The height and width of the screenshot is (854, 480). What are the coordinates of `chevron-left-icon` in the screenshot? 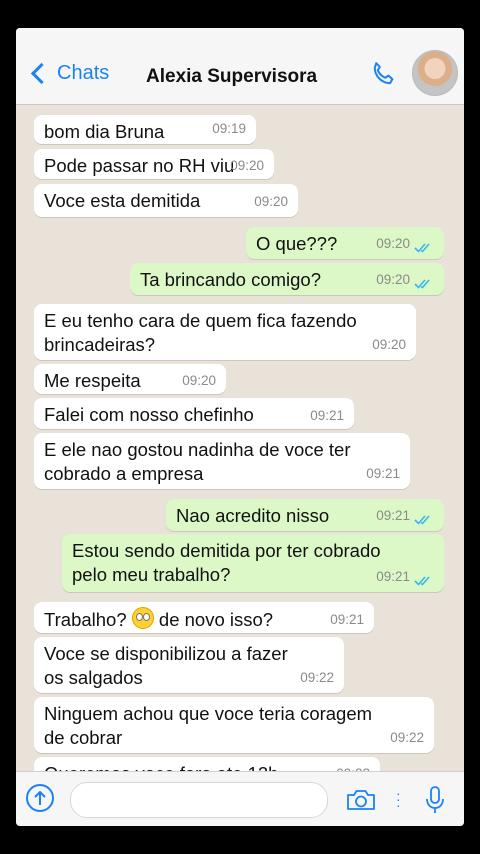 It's located at (41, 73).